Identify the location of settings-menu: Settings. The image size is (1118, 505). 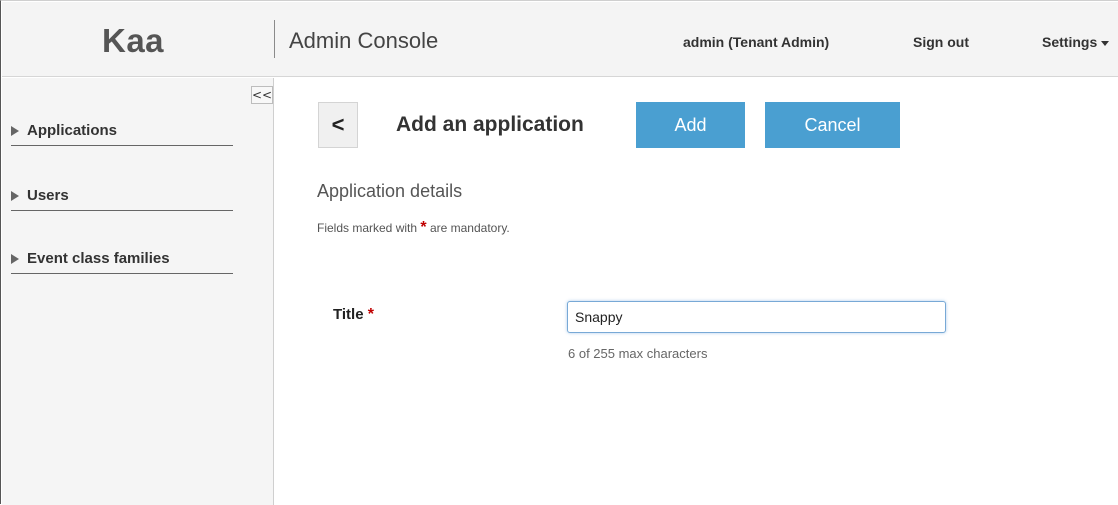
(1076, 42).